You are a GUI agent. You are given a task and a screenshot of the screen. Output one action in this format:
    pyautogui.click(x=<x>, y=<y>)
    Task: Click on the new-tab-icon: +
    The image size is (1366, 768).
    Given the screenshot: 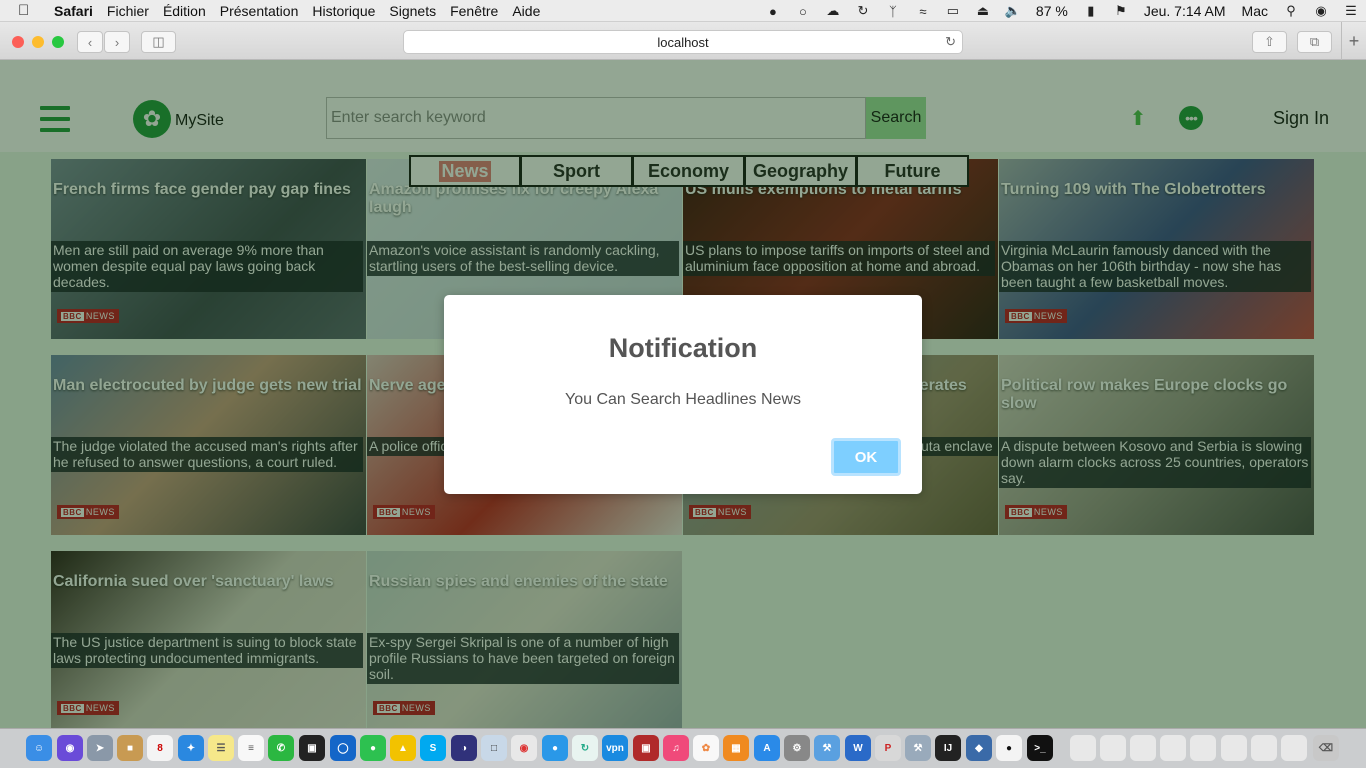 What is the action you would take?
    pyautogui.click(x=1353, y=41)
    